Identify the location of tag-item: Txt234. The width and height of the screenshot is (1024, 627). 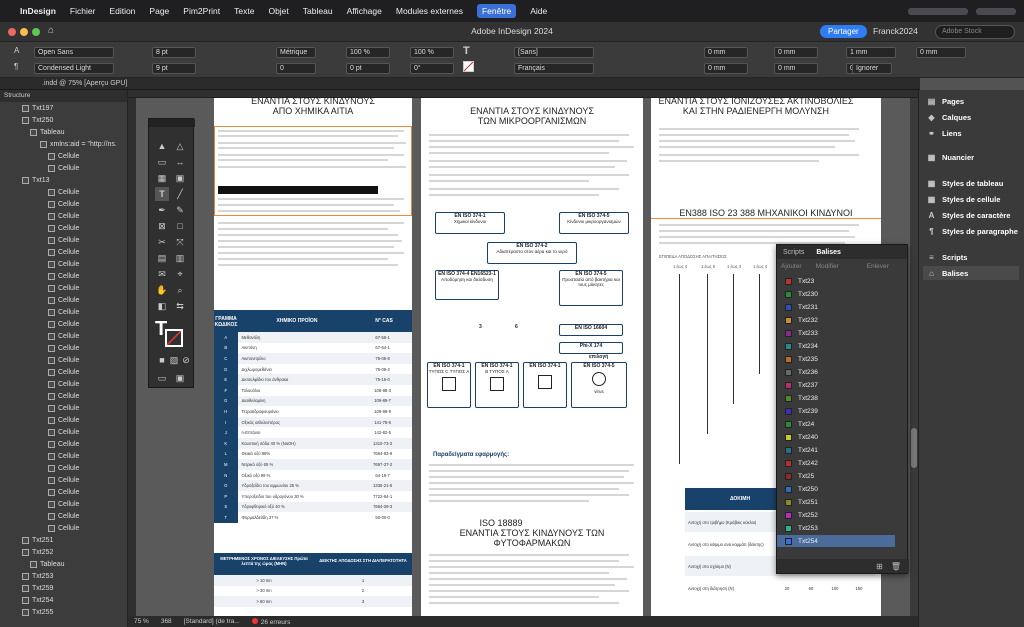
(836, 346).